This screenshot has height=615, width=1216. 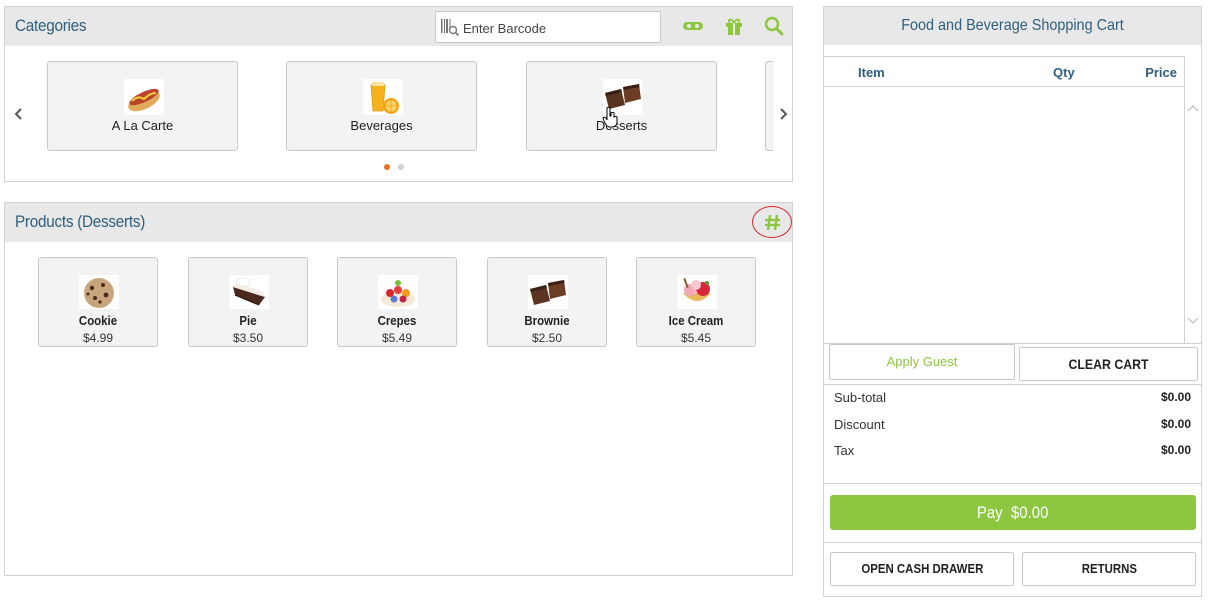 I want to click on orange-juice-icon, so click(x=383, y=97).